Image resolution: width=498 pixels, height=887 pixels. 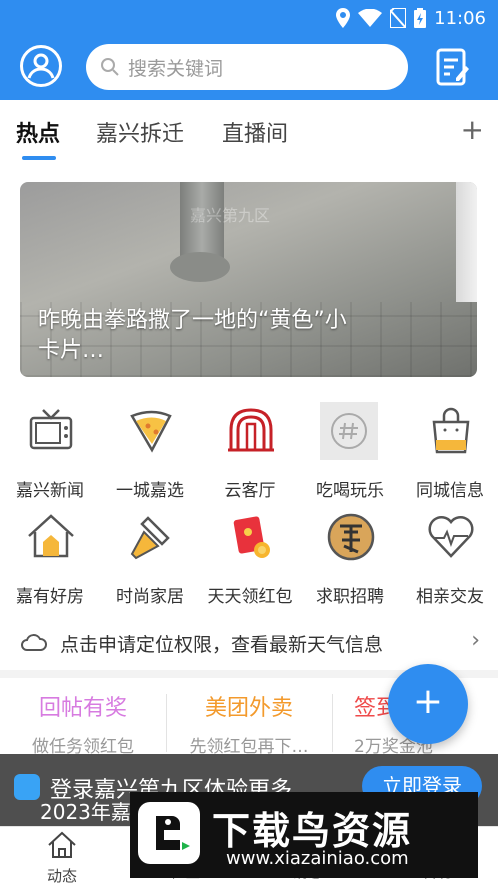 What do you see at coordinates (398, 18) in the screenshot?
I see `no-sim-icon` at bounding box center [398, 18].